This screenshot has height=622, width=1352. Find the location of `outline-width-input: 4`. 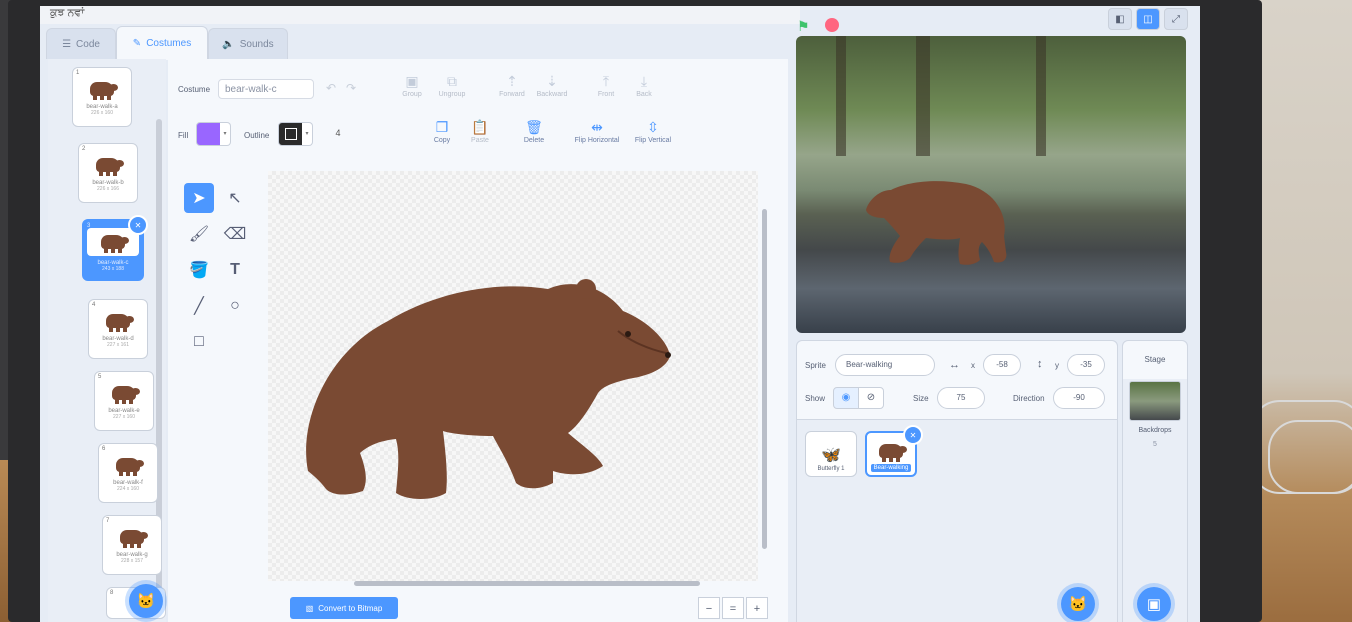

outline-width-input: 4 is located at coordinates (338, 133).